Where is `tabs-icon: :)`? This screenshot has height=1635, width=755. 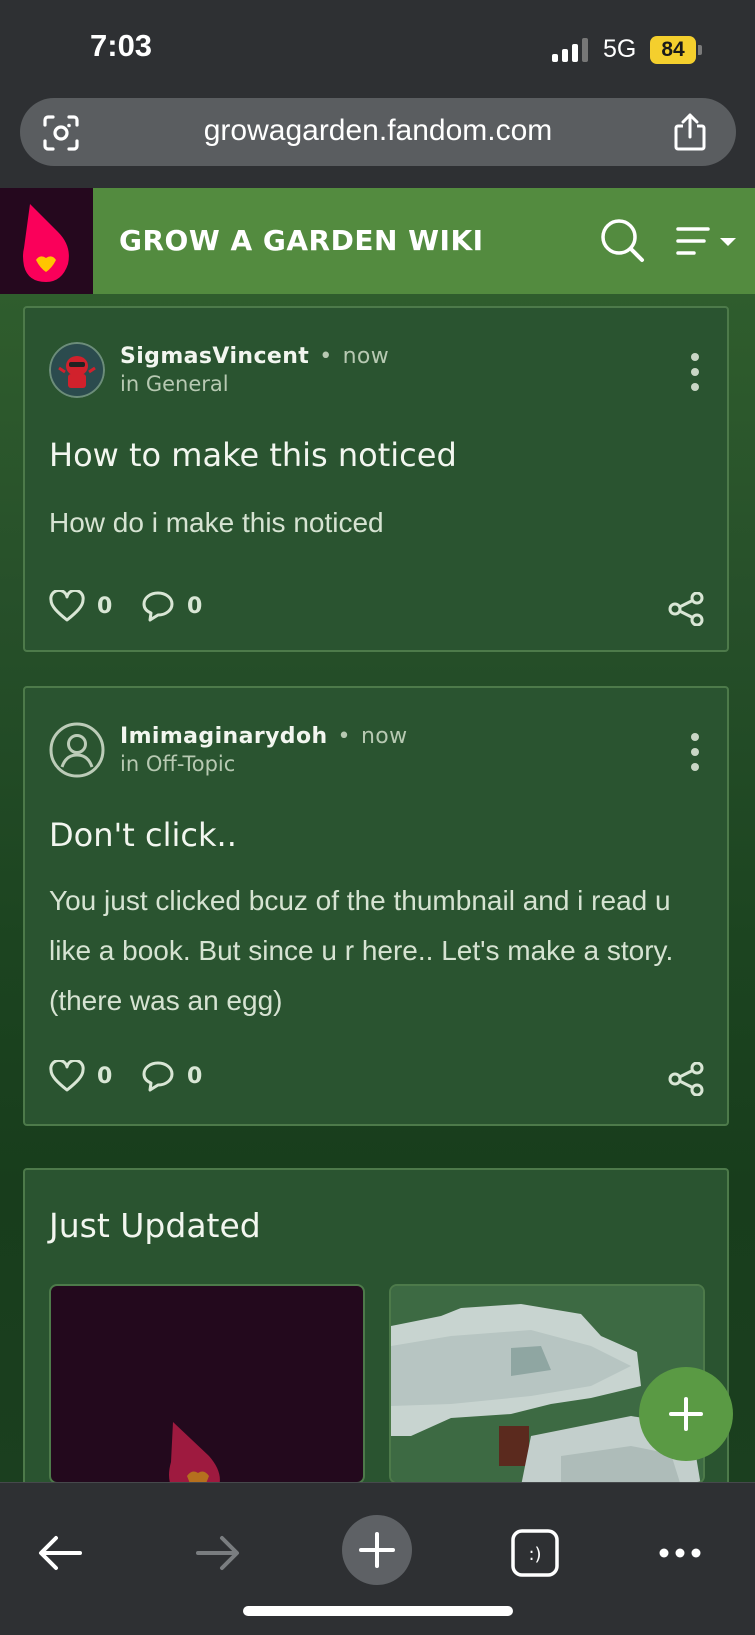 tabs-icon: :) is located at coordinates (535, 1553).